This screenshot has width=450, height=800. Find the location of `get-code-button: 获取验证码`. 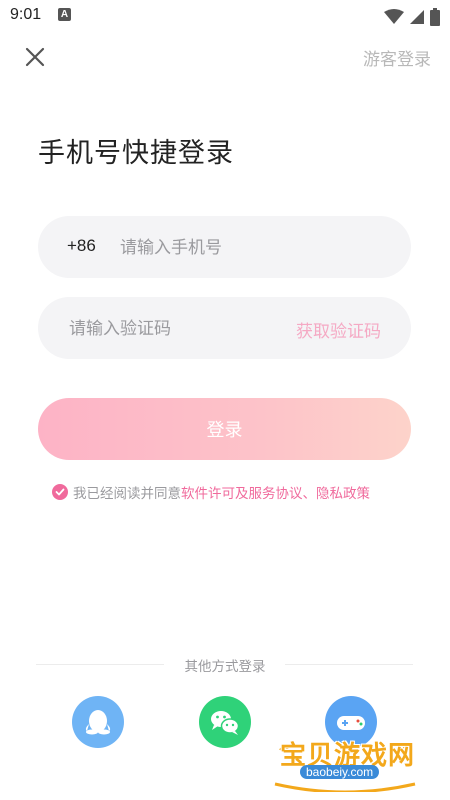

get-code-button: 获取验证码 is located at coordinates (338, 329).